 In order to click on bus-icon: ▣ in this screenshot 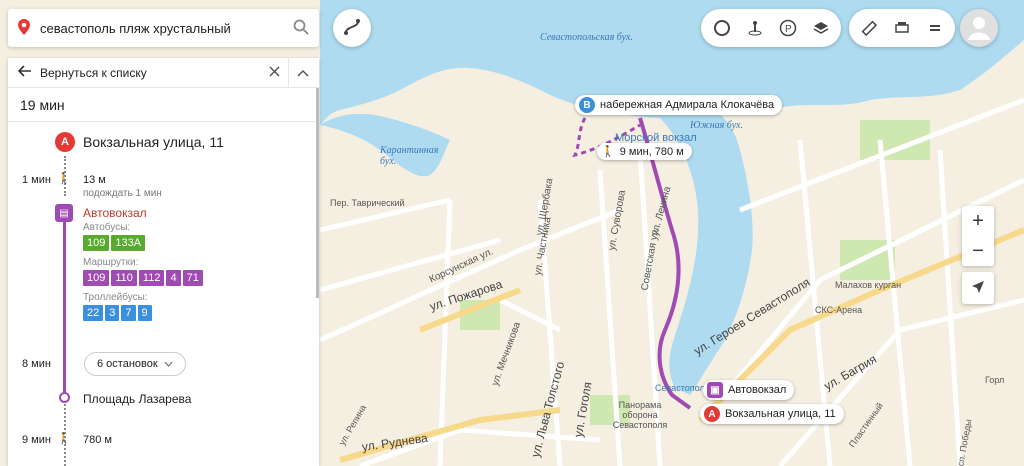, I will do `click(715, 390)`.